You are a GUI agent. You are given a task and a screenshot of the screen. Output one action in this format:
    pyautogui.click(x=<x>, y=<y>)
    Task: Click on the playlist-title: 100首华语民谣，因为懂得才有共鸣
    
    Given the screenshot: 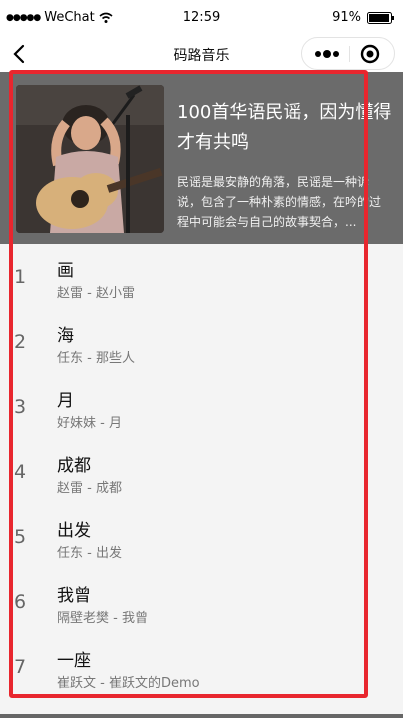 What is the action you would take?
    pyautogui.click(x=284, y=127)
    